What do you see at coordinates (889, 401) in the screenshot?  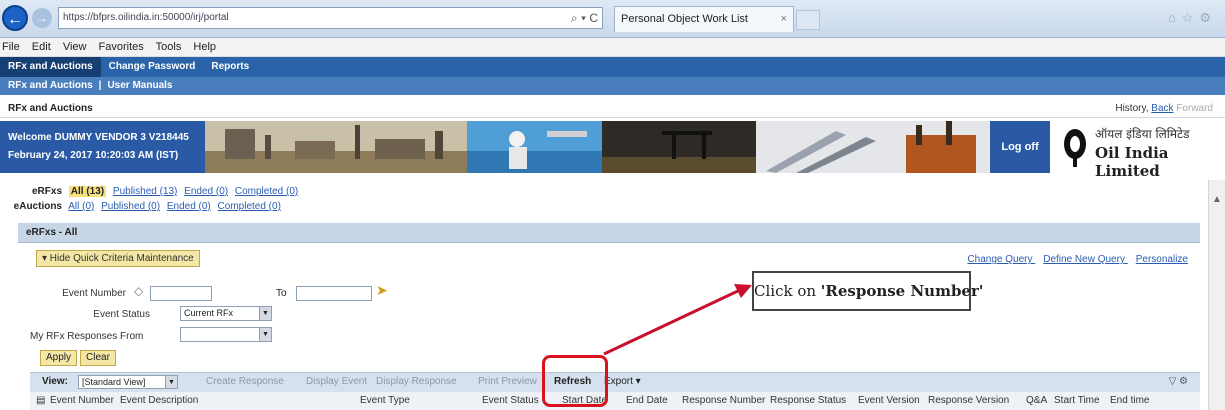 I see `col-event-version: Event Version` at bounding box center [889, 401].